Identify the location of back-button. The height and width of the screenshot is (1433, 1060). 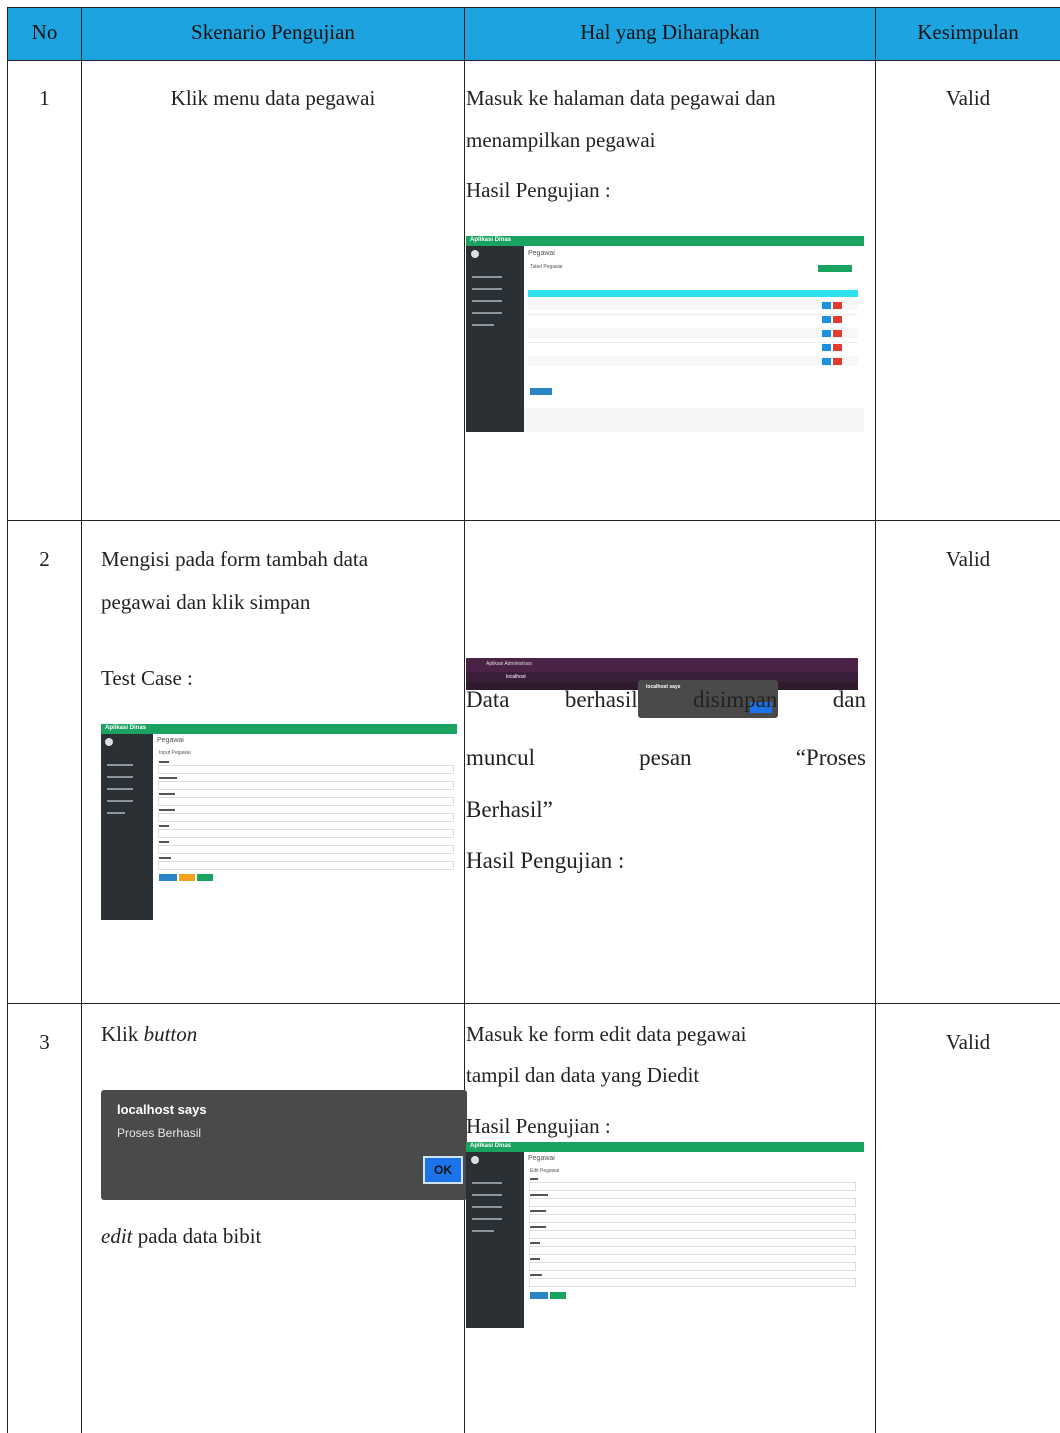
(558, 1295).